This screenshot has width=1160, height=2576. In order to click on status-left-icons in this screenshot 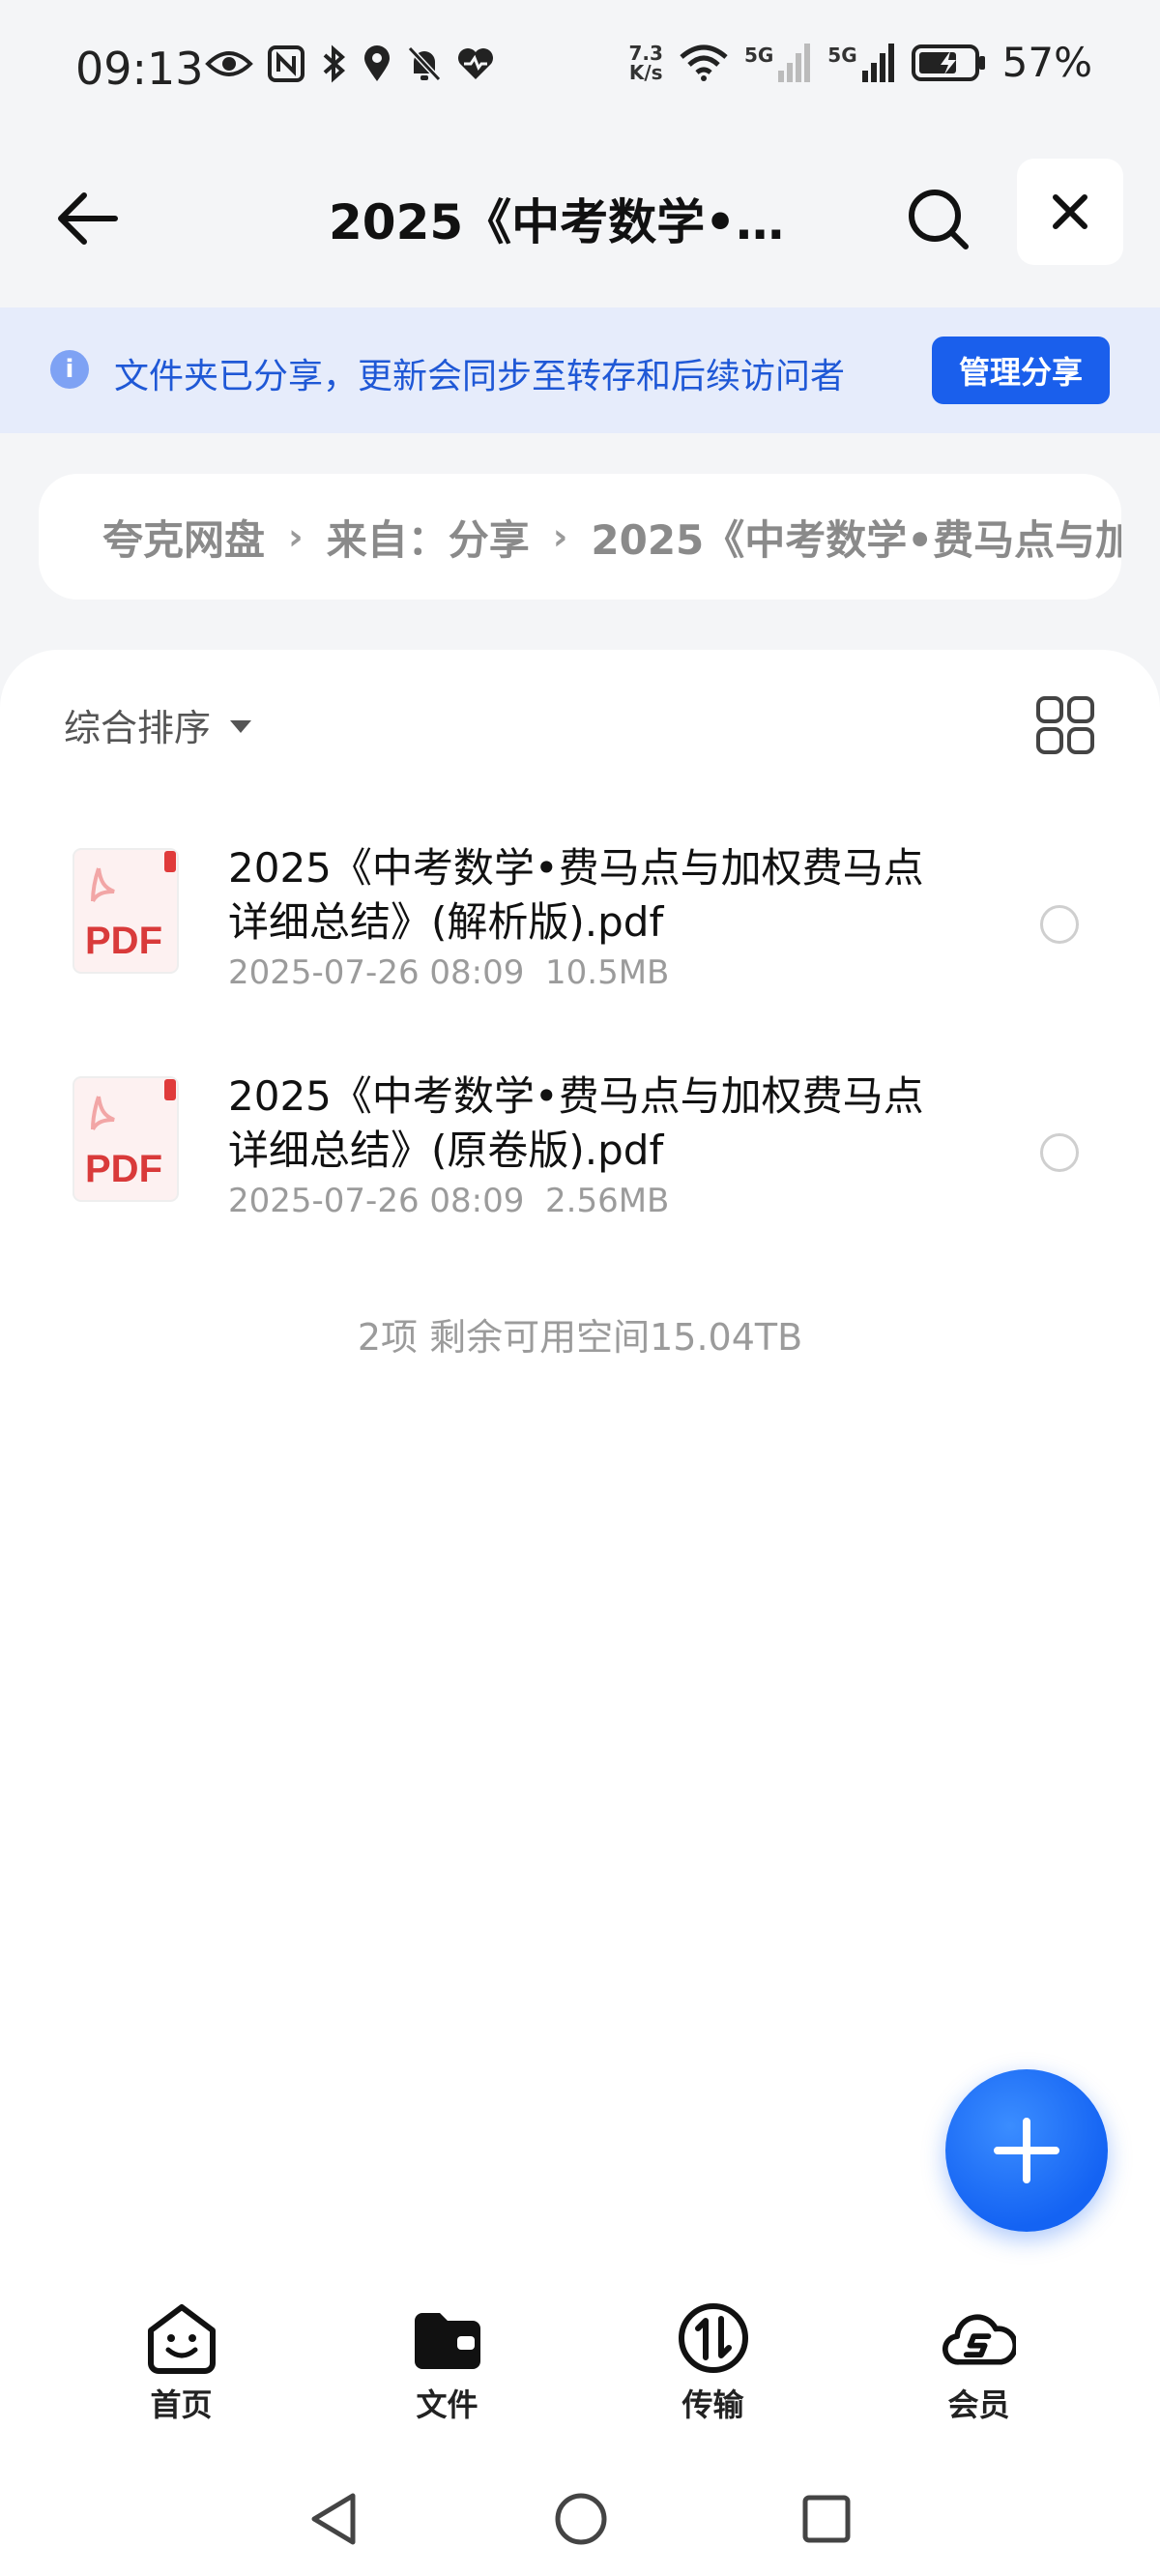, I will do `click(350, 63)`.